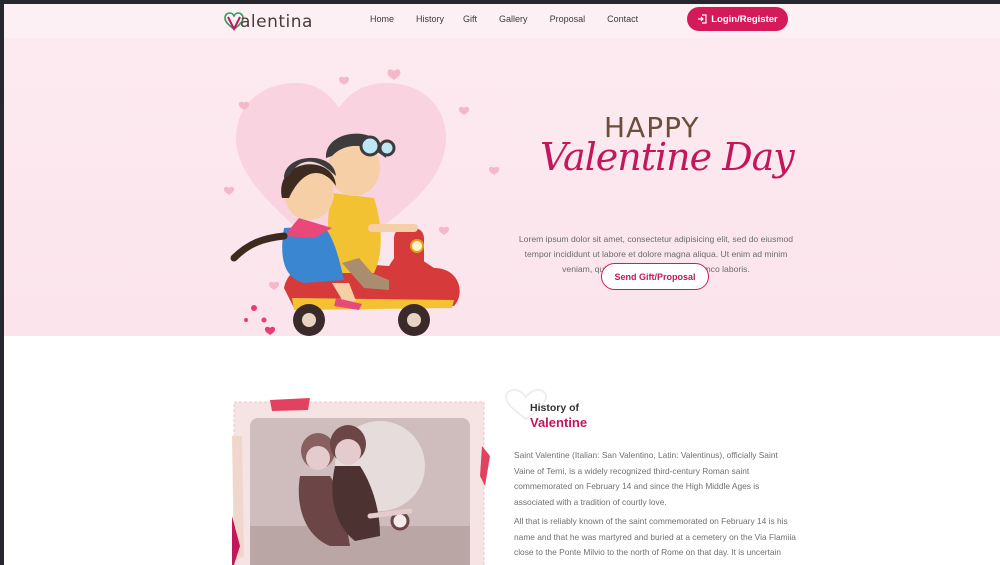 The height and width of the screenshot is (565, 1000). I want to click on nav-home: Home, so click(382, 19).